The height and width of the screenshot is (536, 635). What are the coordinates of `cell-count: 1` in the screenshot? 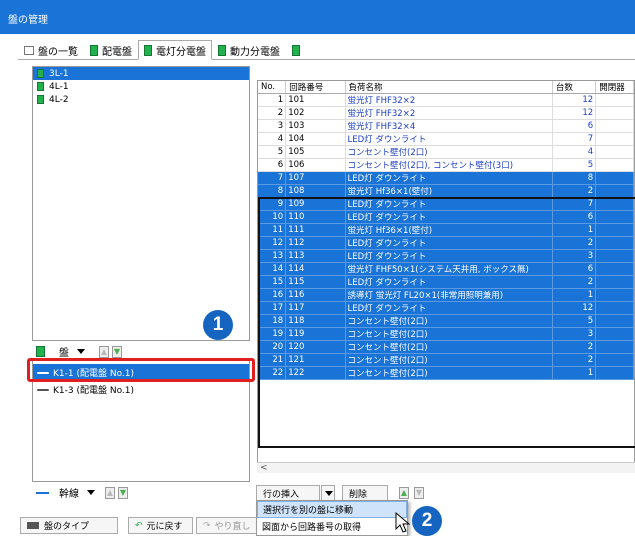 It's located at (574, 295).